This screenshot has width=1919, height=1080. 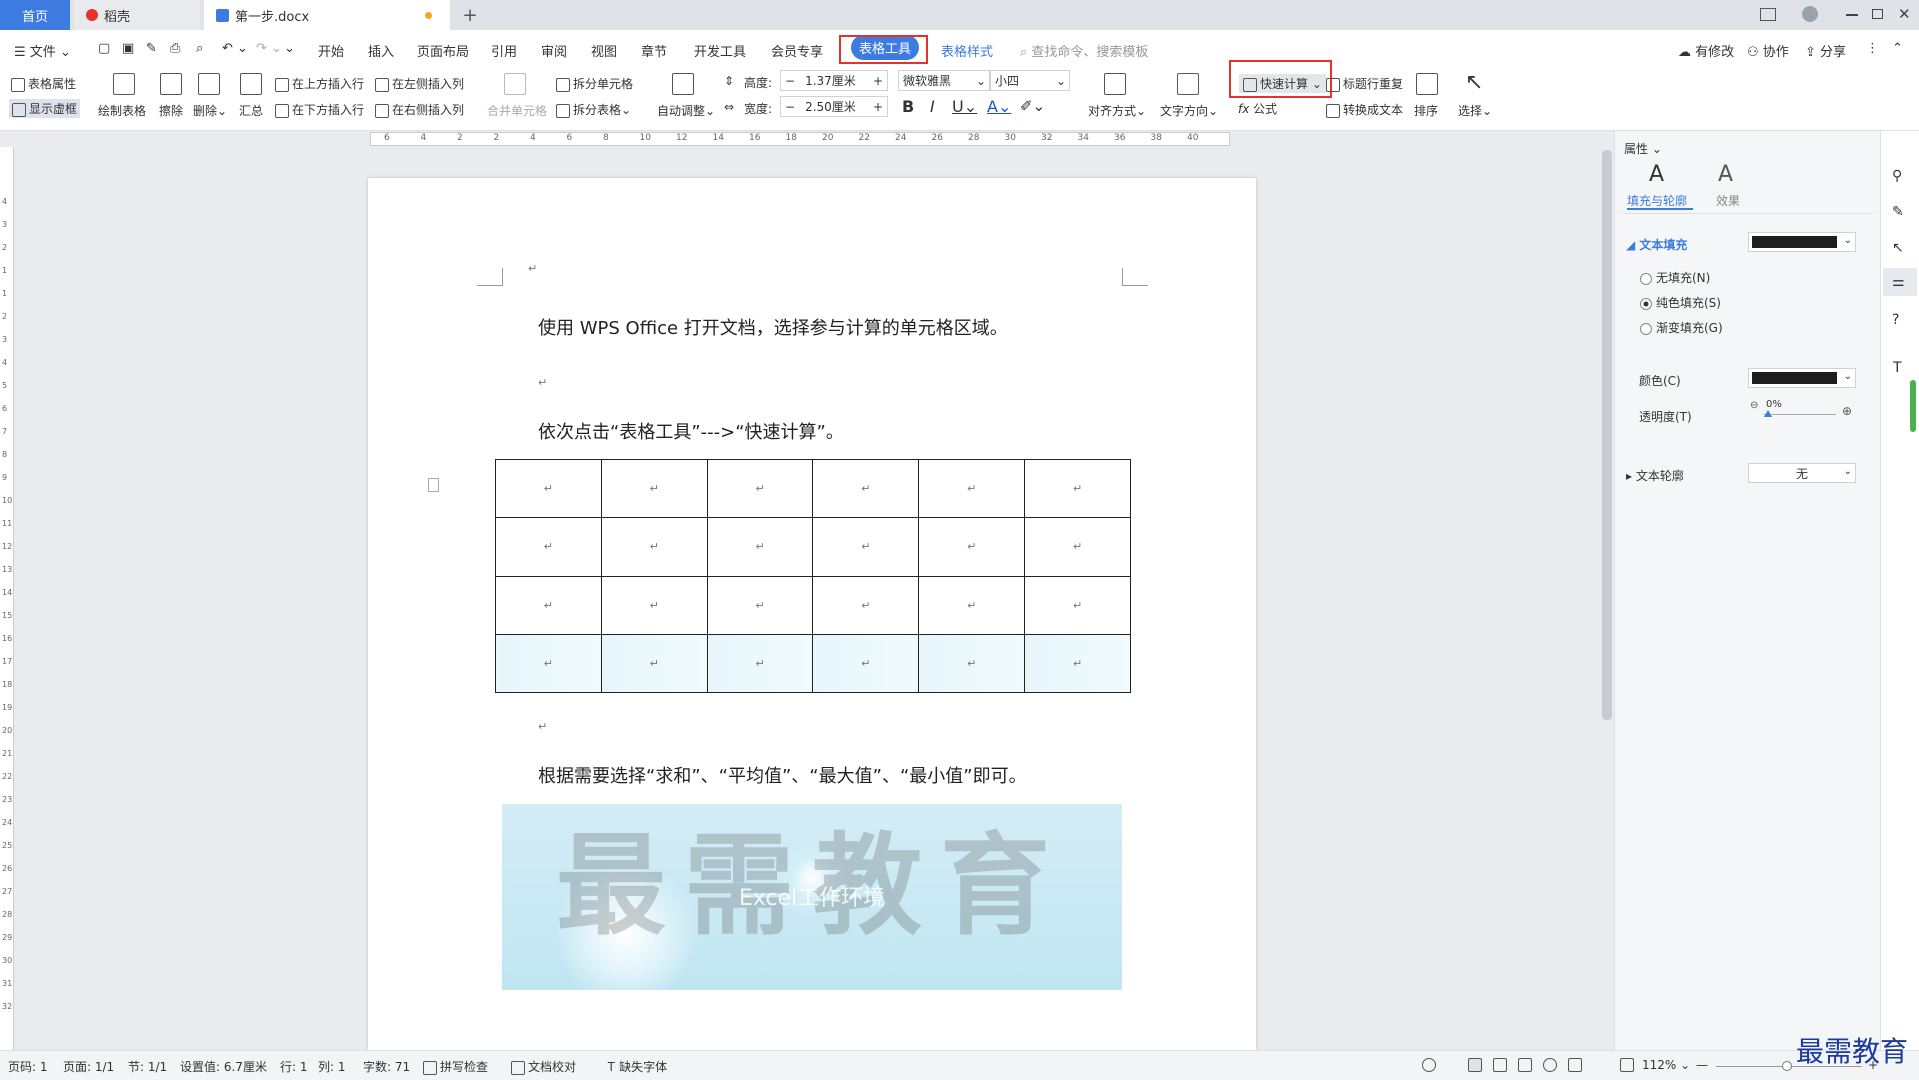 I want to click on slider-handle, so click(x=1768, y=413).